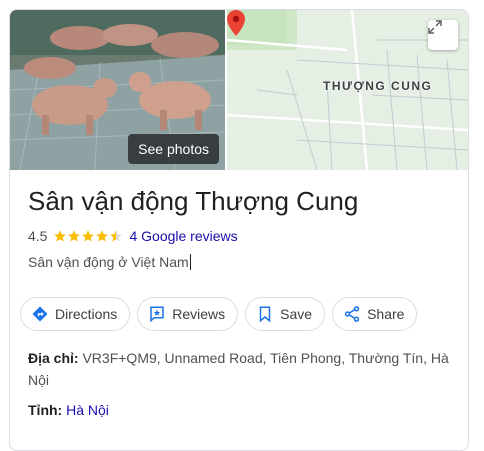 This screenshot has width=484, height=451. Describe the element at coordinates (236, 23) in the screenshot. I see `map-pin-icon` at that location.